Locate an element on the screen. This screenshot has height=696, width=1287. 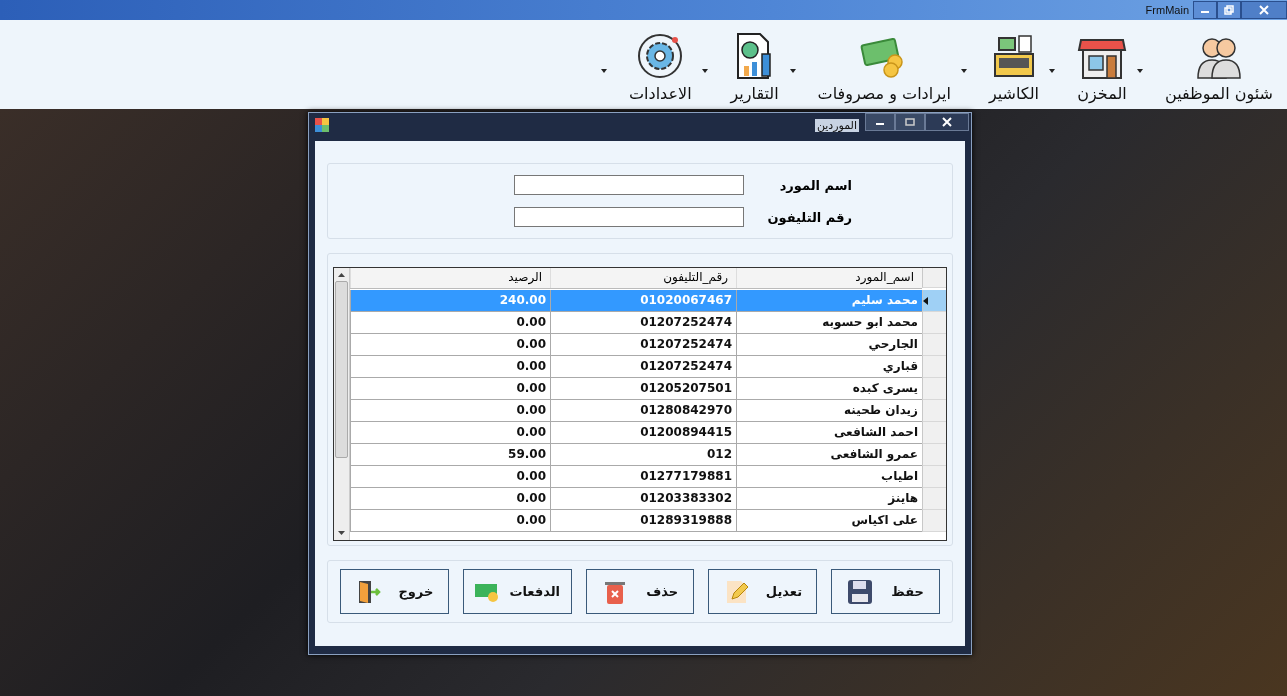
action-button: الدفعات is located at coordinates (517, 591).